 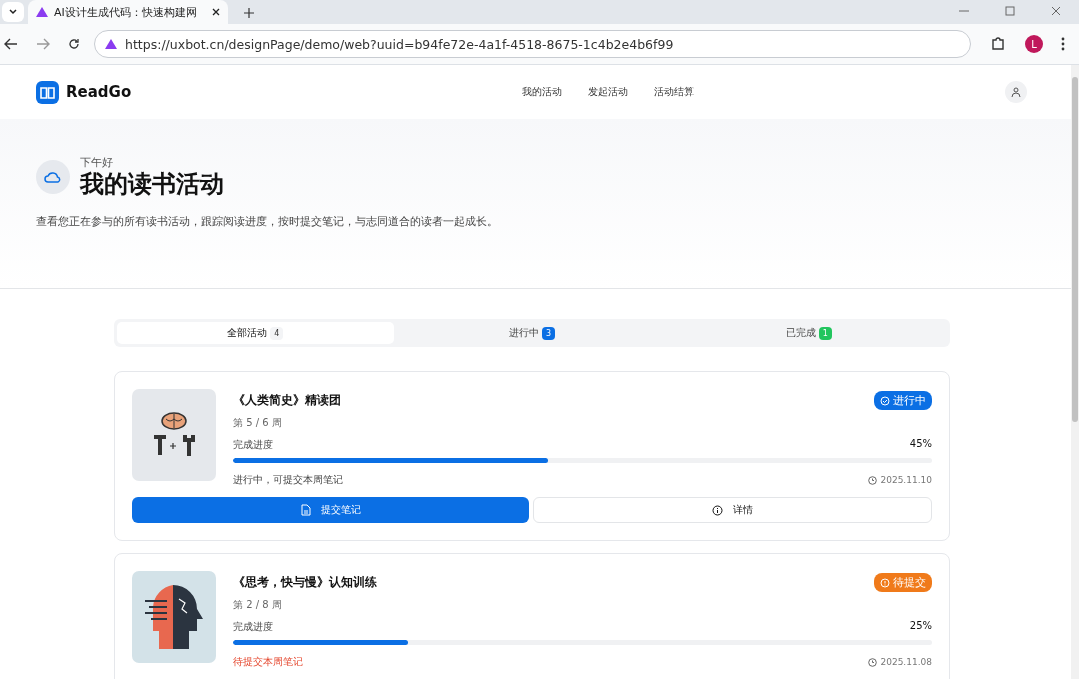 I want to click on more-icon, so click(x=1063, y=44).